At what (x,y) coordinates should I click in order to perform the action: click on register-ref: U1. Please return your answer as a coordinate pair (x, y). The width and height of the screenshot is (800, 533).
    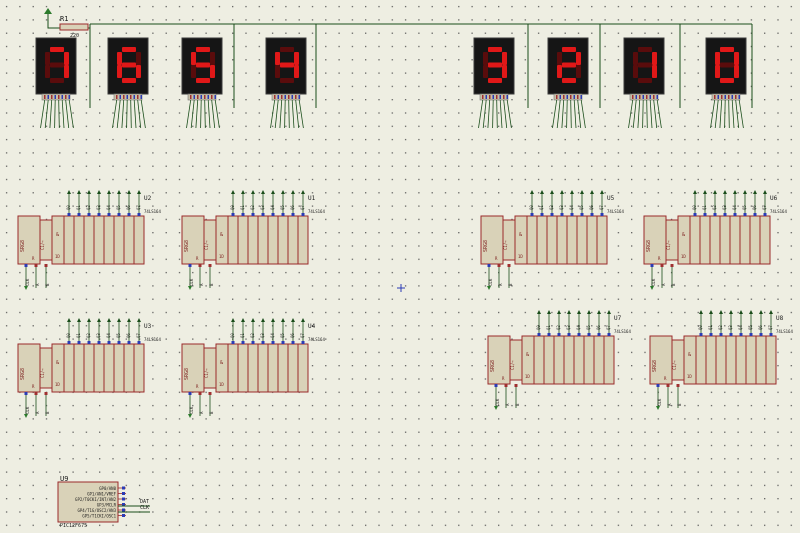
    Looking at the image, I should click on (312, 198).